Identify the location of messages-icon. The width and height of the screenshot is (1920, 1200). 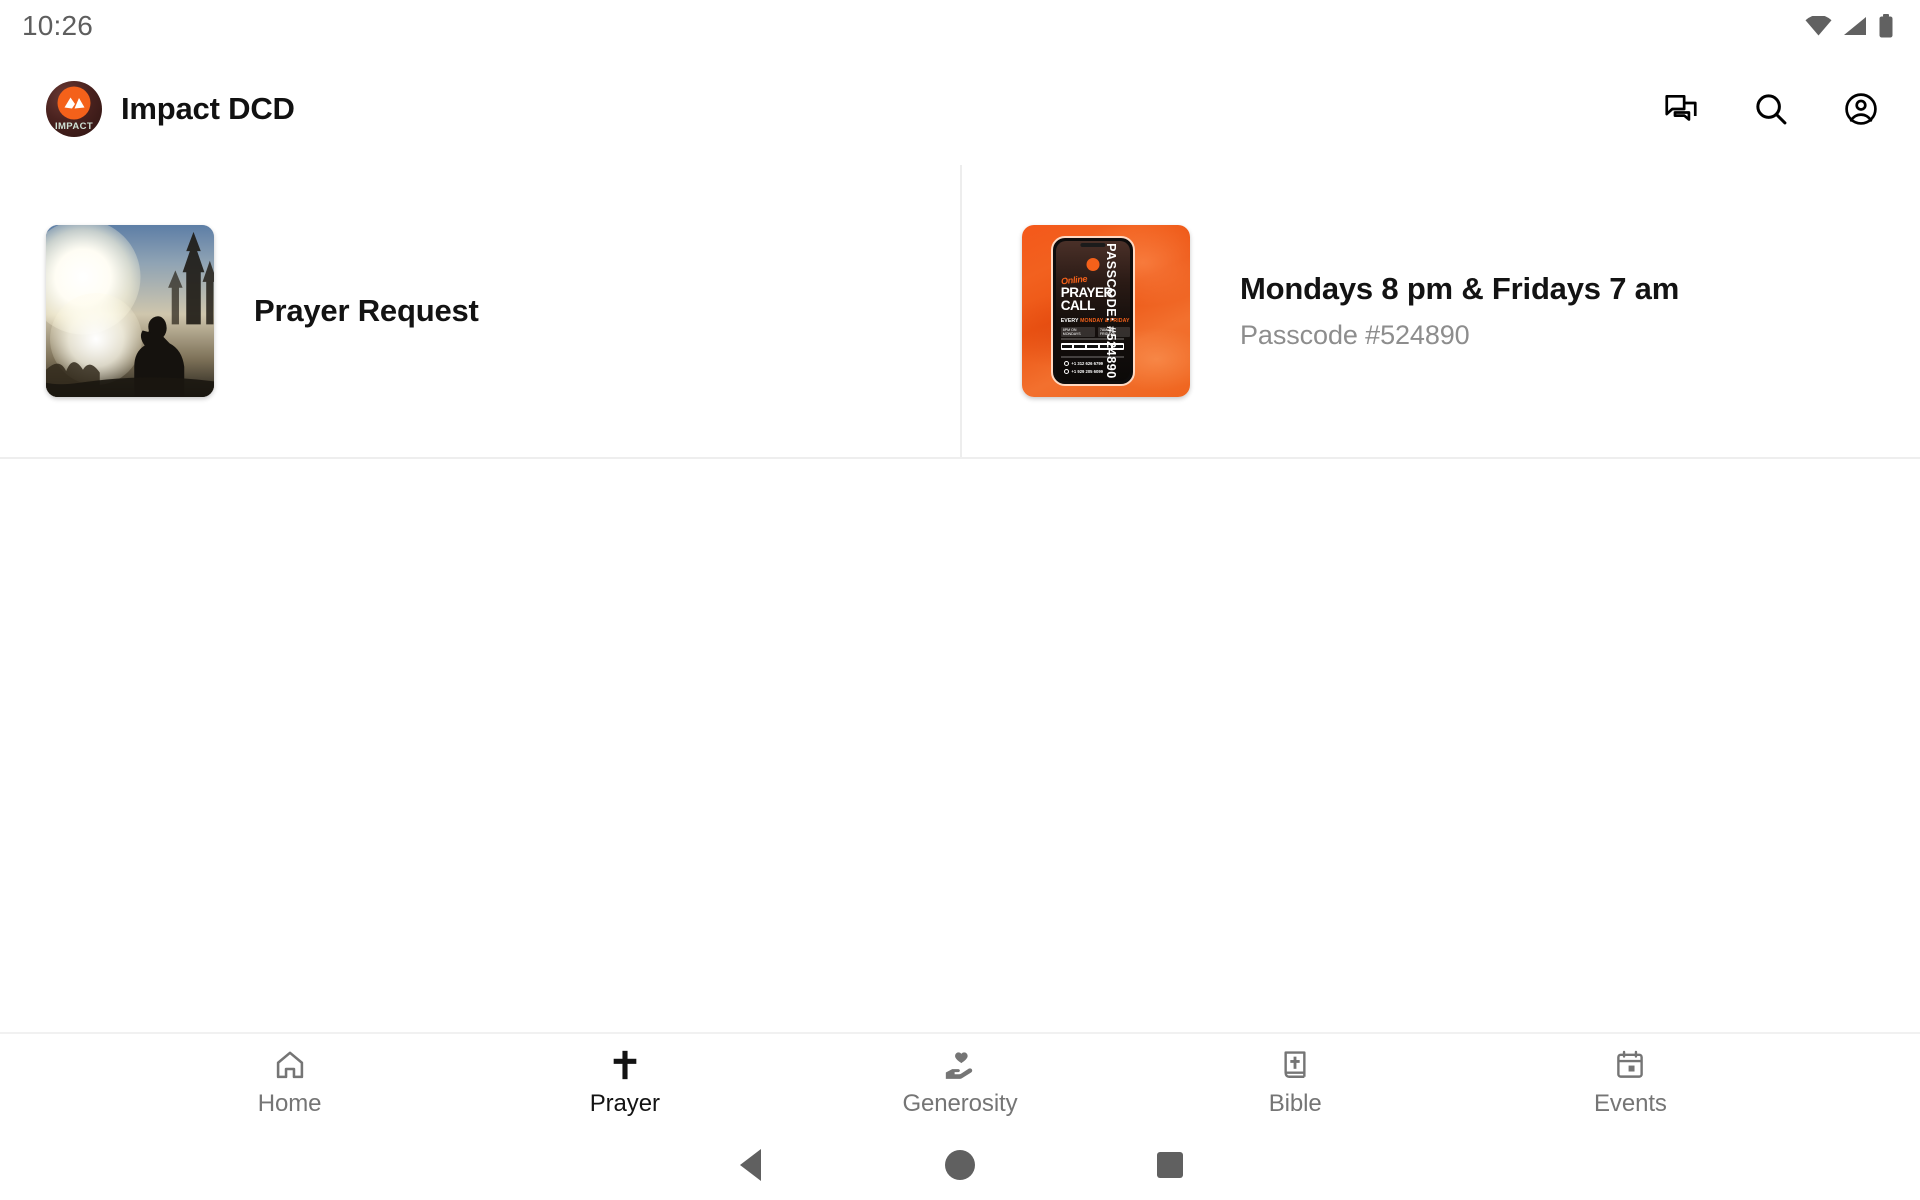
(1681, 109).